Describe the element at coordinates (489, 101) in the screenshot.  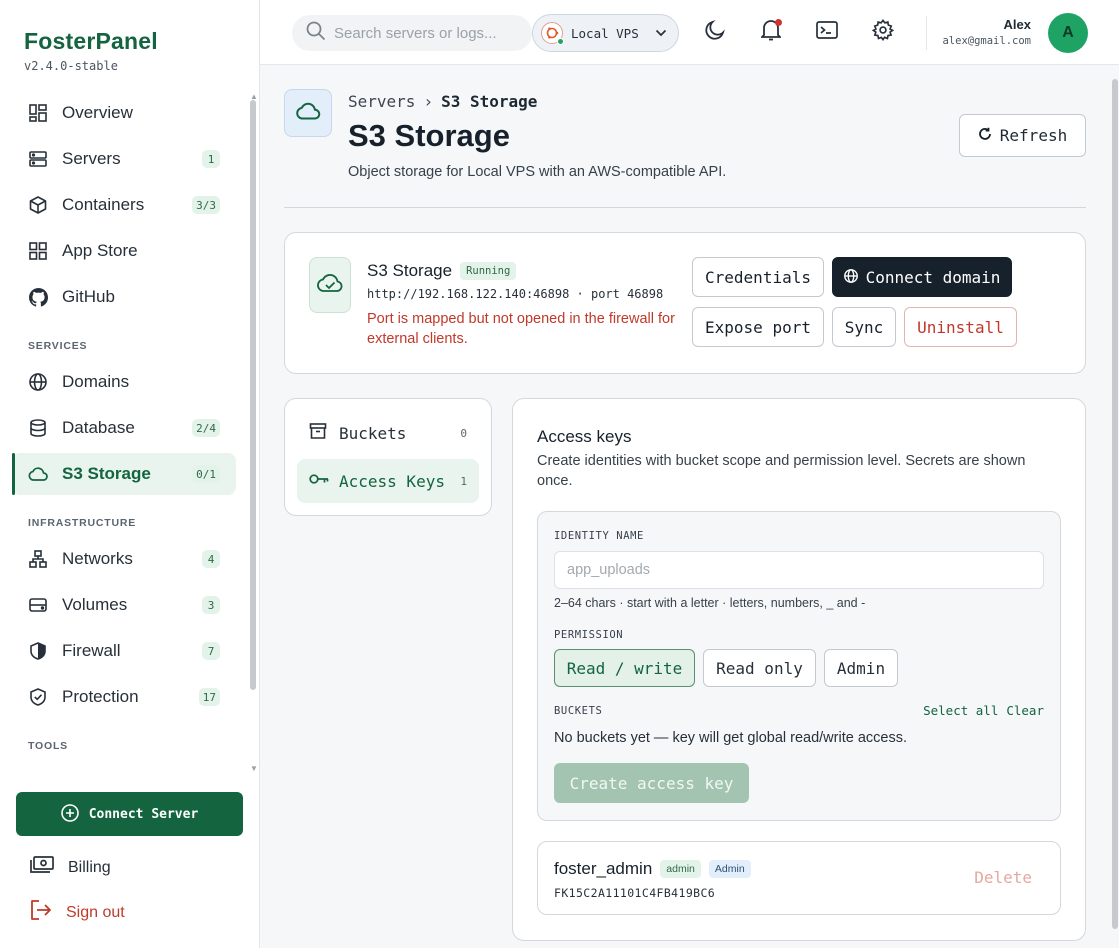
I see `breadcrumb-current: S3 Storage` at that location.